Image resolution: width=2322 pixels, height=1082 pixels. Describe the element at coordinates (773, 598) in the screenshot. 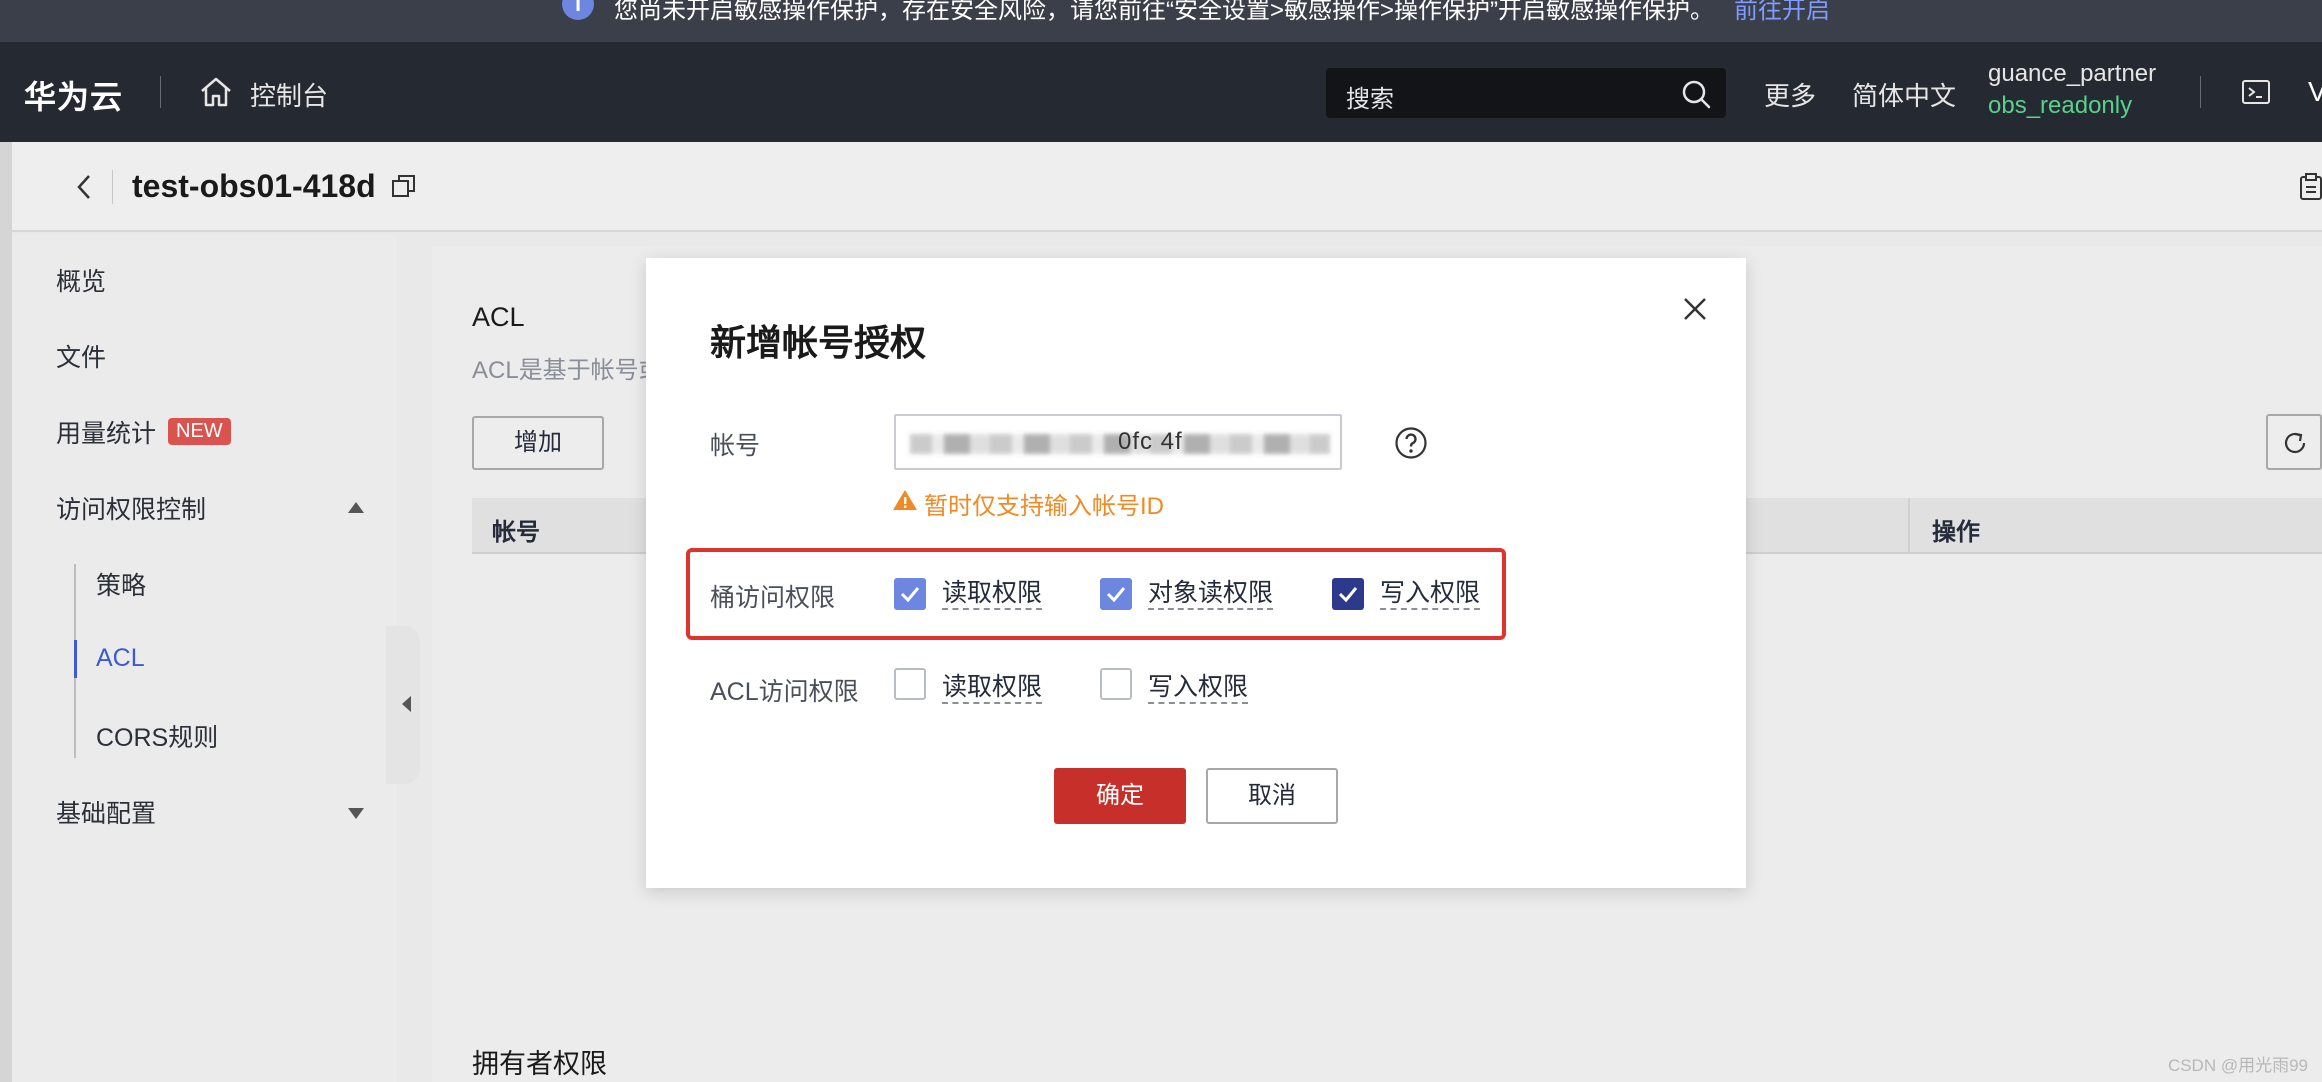

I see `bucket-access-label: 桶访问权限` at that location.